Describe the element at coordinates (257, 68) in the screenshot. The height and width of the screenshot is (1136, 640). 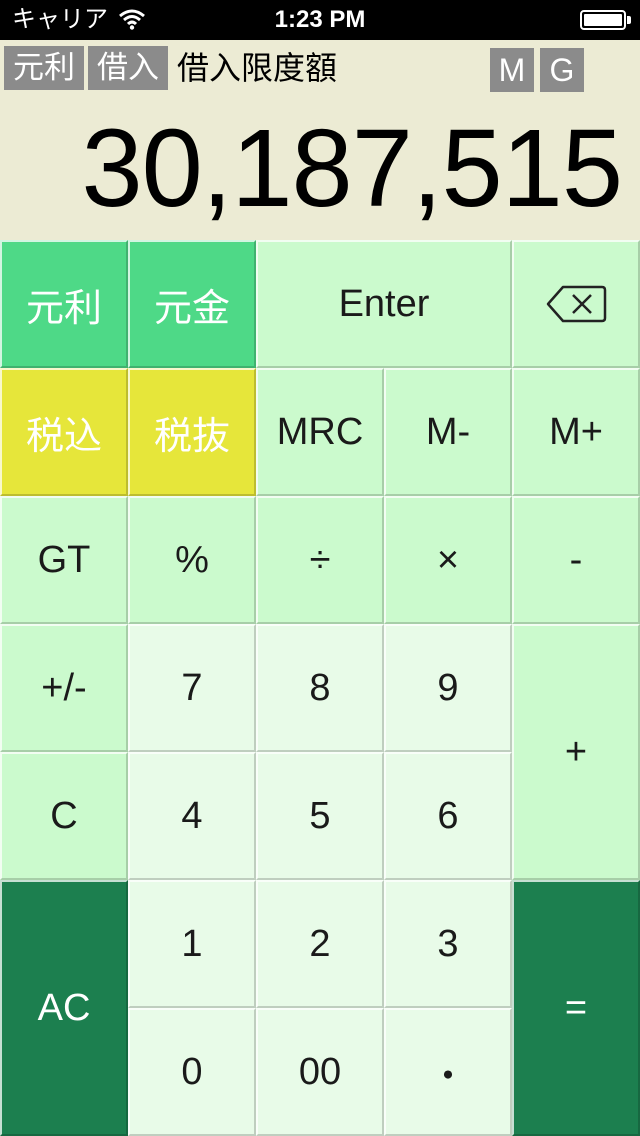
I see `mode-label: 借入限度額` at that location.